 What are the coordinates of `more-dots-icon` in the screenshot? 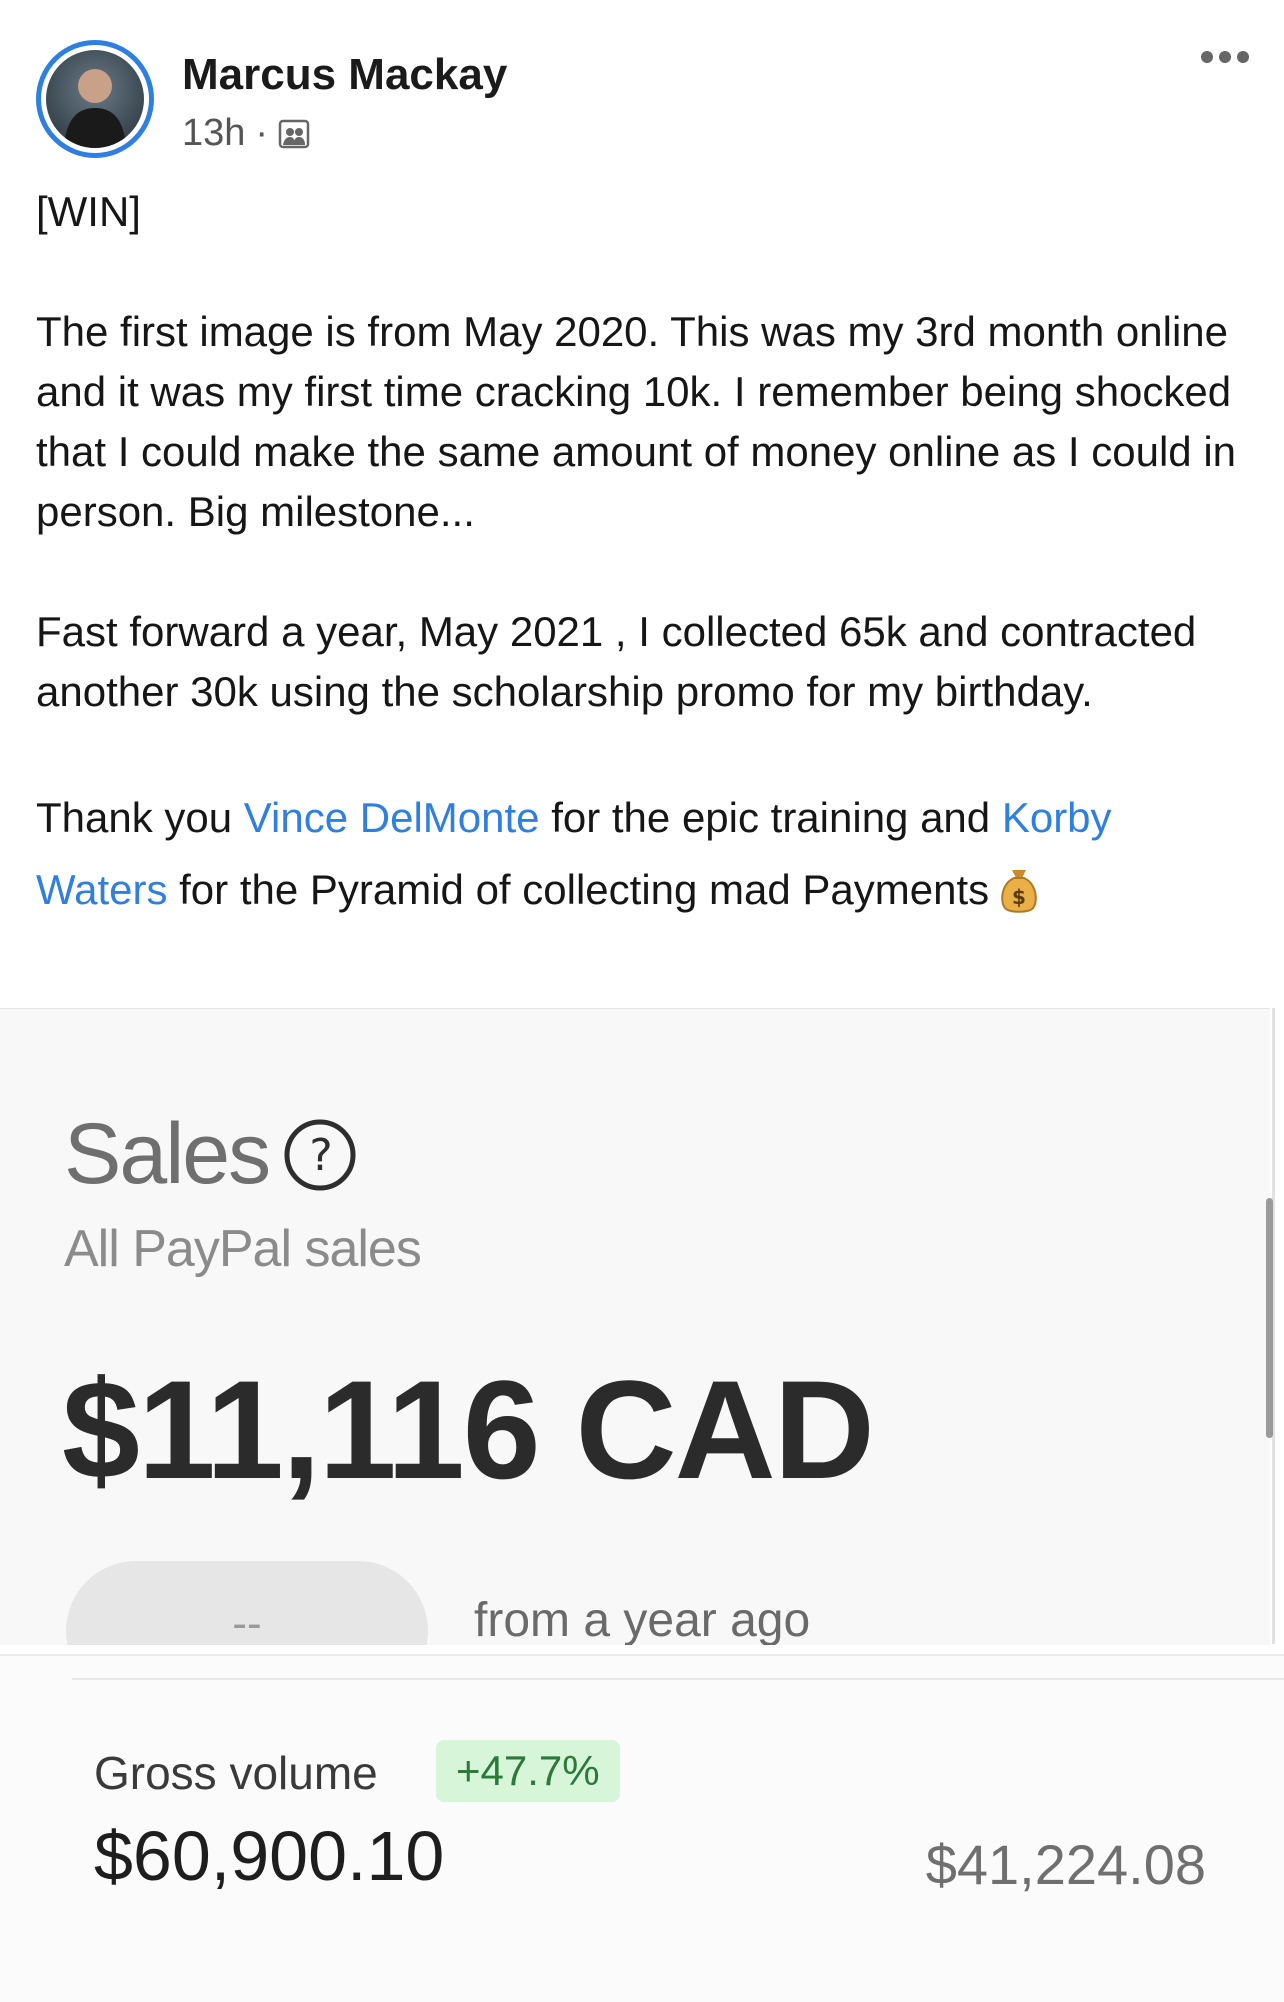 It's located at (1225, 57).